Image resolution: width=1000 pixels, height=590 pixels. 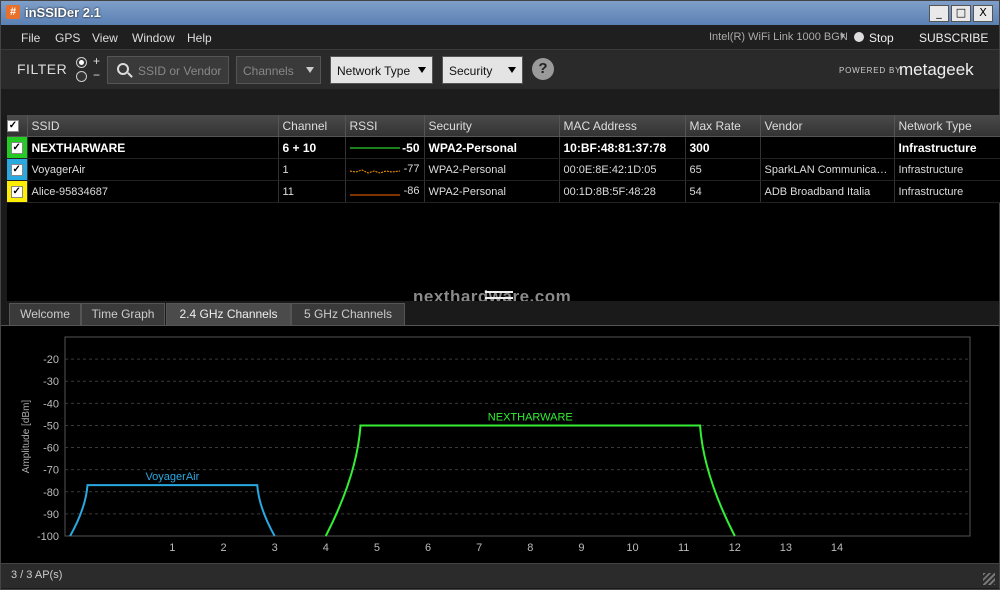 I want to click on security-dropdown-label: Security, so click(x=471, y=71).